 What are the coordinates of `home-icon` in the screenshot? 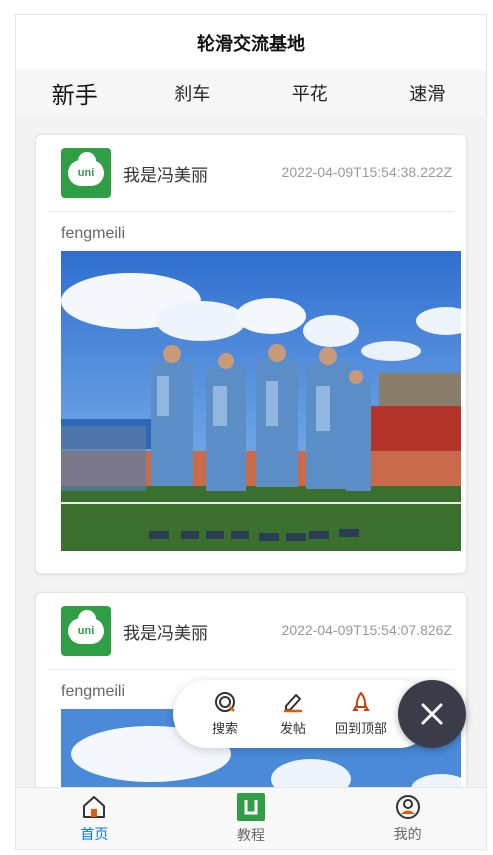 It's located at (94, 806).